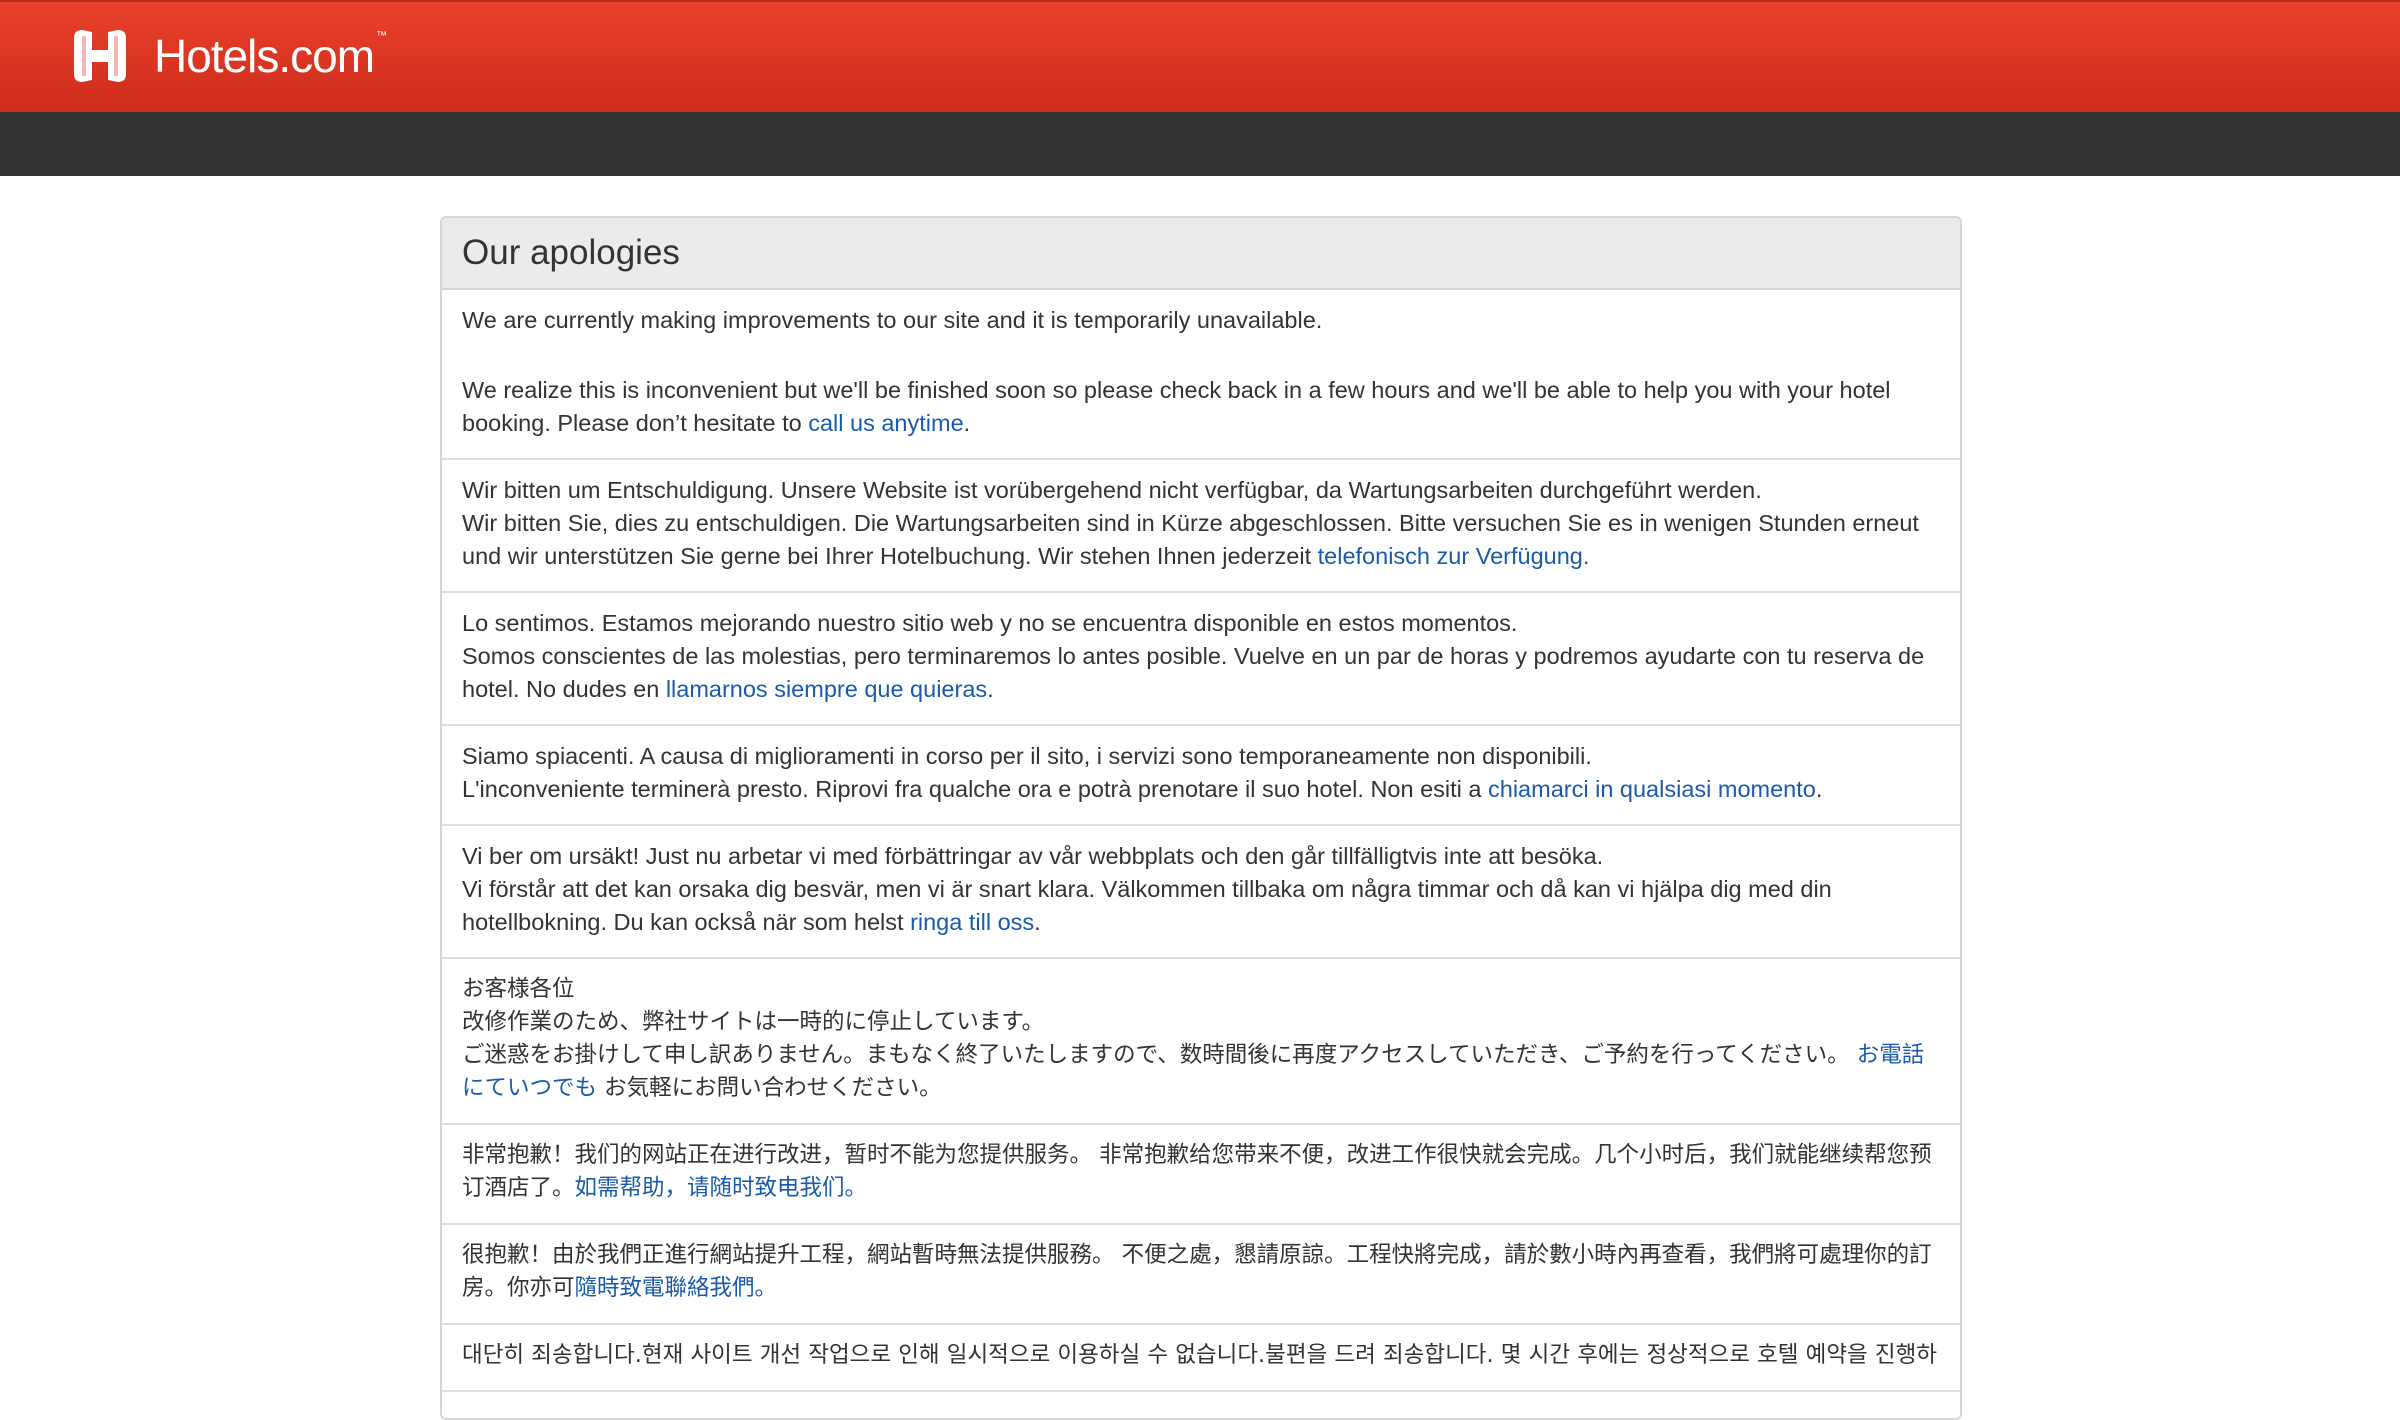 The height and width of the screenshot is (1420, 2400). What do you see at coordinates (100, 56) in the screenshot?
I see `hotels-h-logo-icon` at bounding box center [100, 56].